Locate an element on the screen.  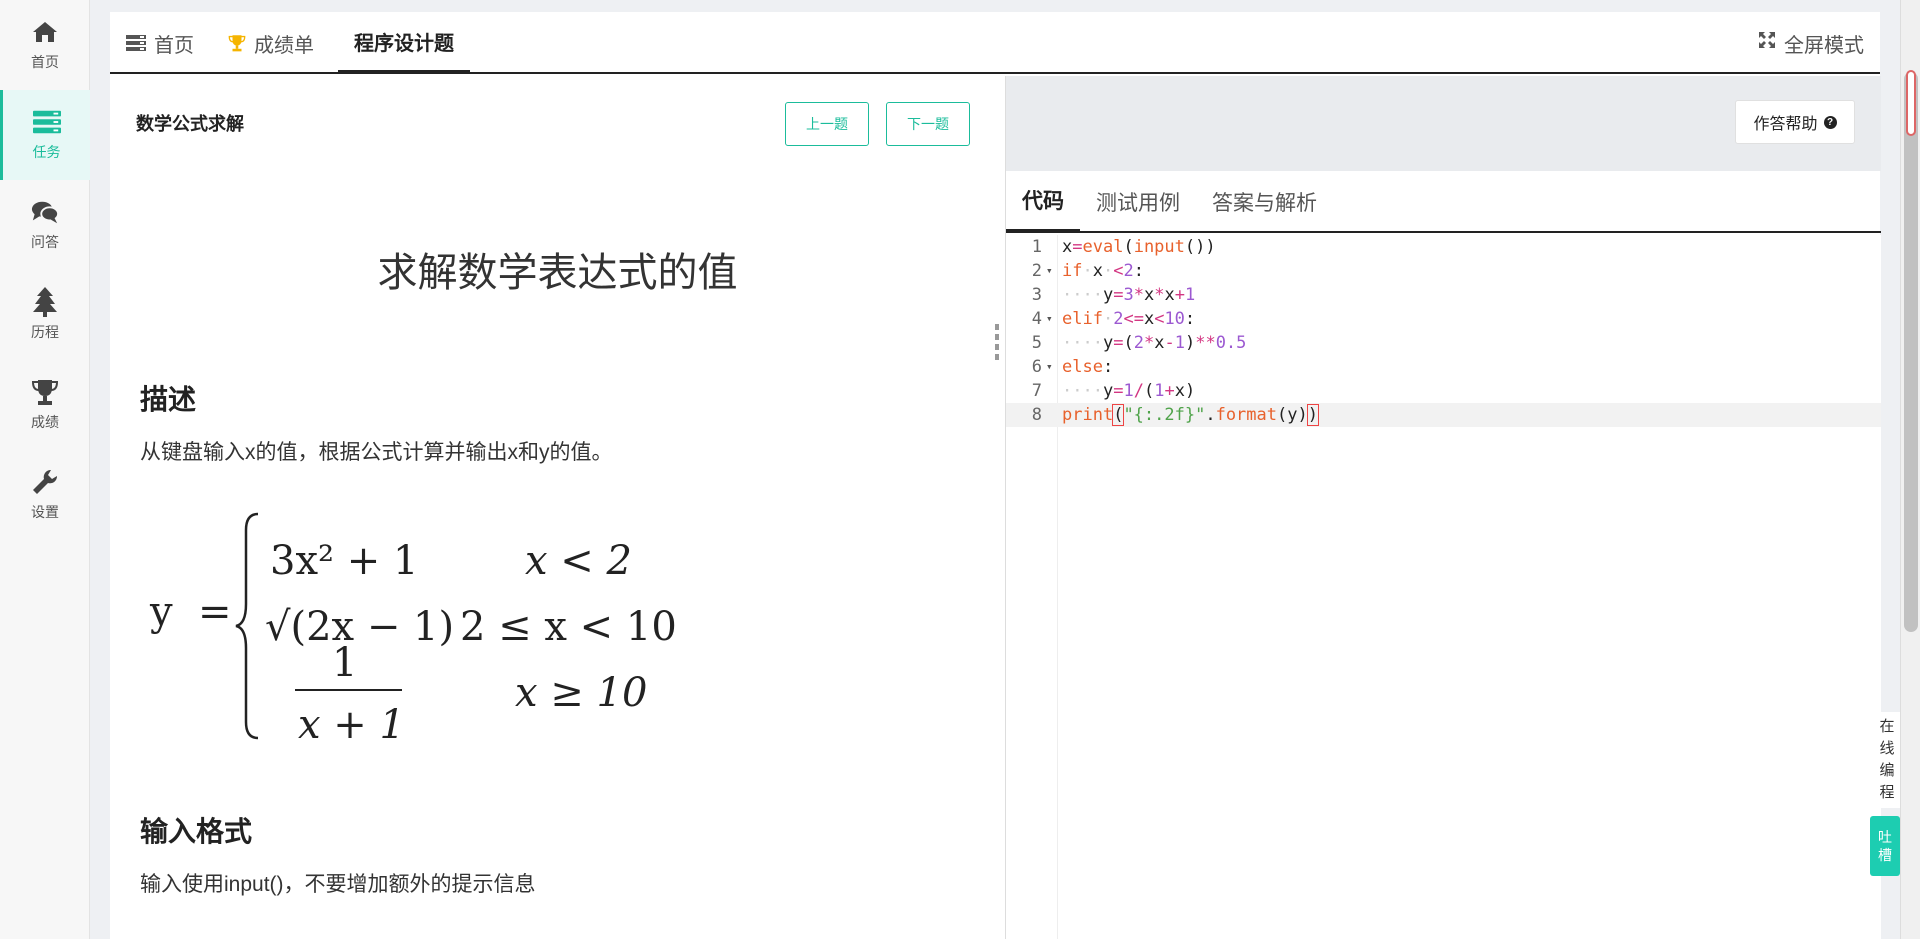
line-number: 8 is located at coordinates (1036, 415).